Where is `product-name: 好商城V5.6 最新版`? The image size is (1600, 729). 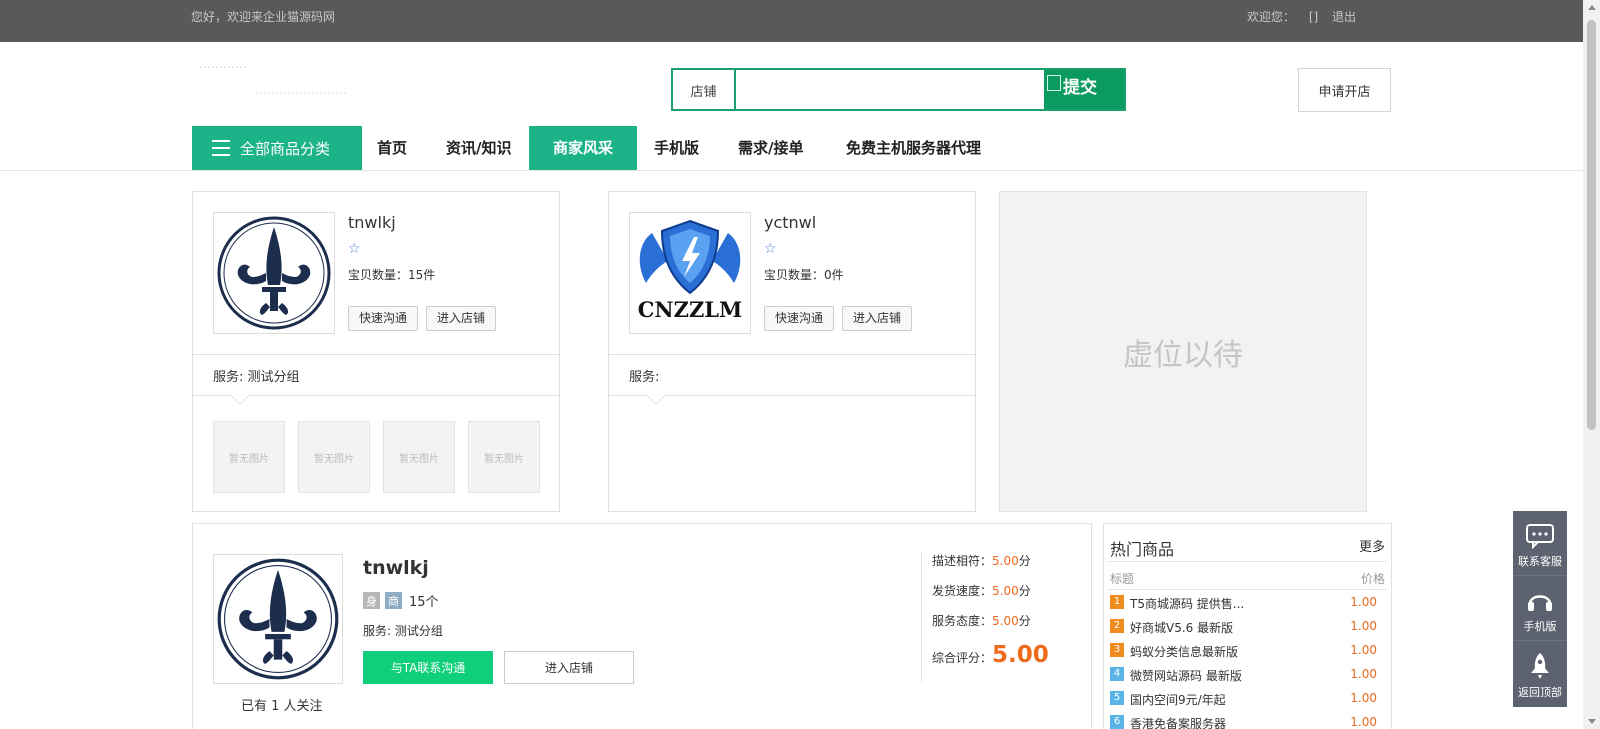
product-name: 好商城V5.6 最新版 is located at coordinates (1181, 627).